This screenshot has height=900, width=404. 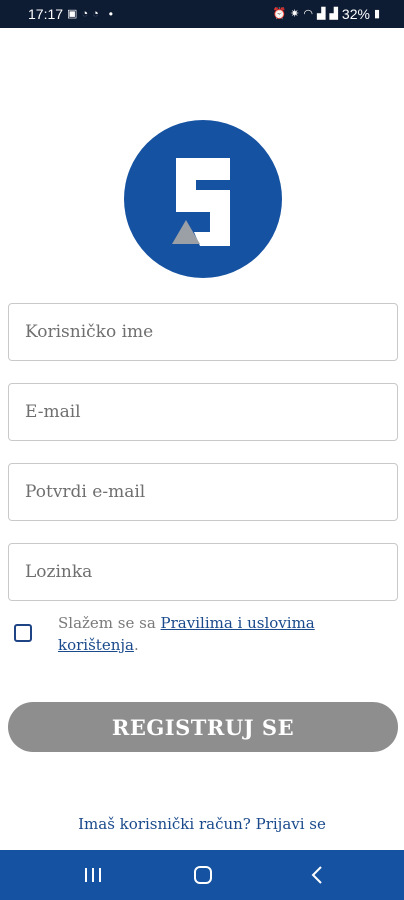 What do you see at coordinates (279, 14) in the screenshot?
I see `alarm-icon: ⏰` at bounding box center [279, 14].